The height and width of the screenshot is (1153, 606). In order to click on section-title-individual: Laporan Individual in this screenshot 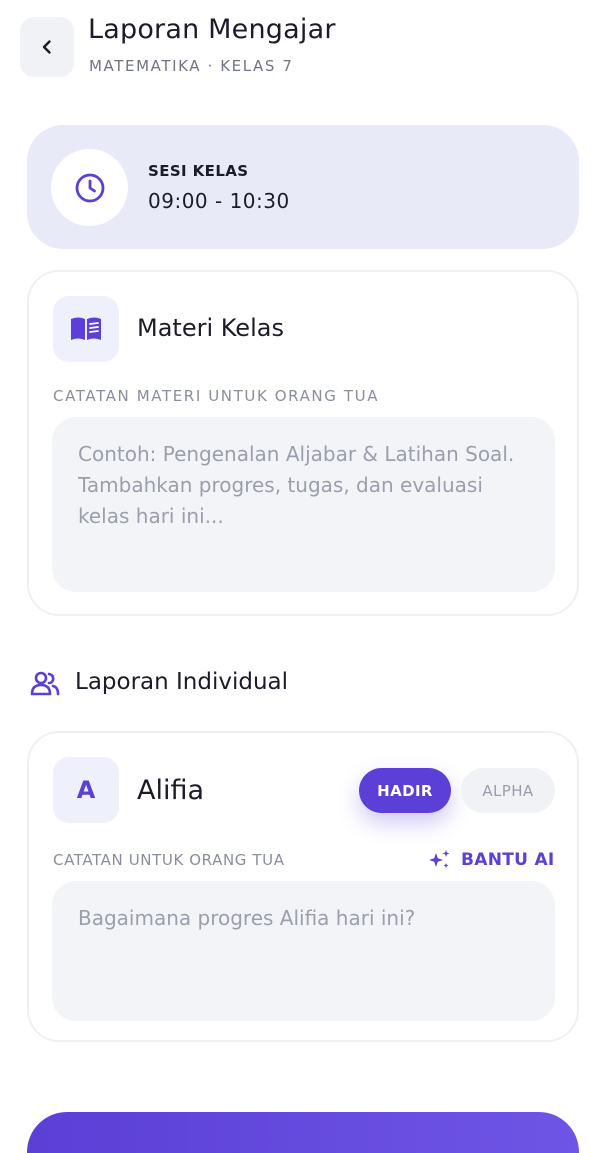, I will do `click(182, 682)`.